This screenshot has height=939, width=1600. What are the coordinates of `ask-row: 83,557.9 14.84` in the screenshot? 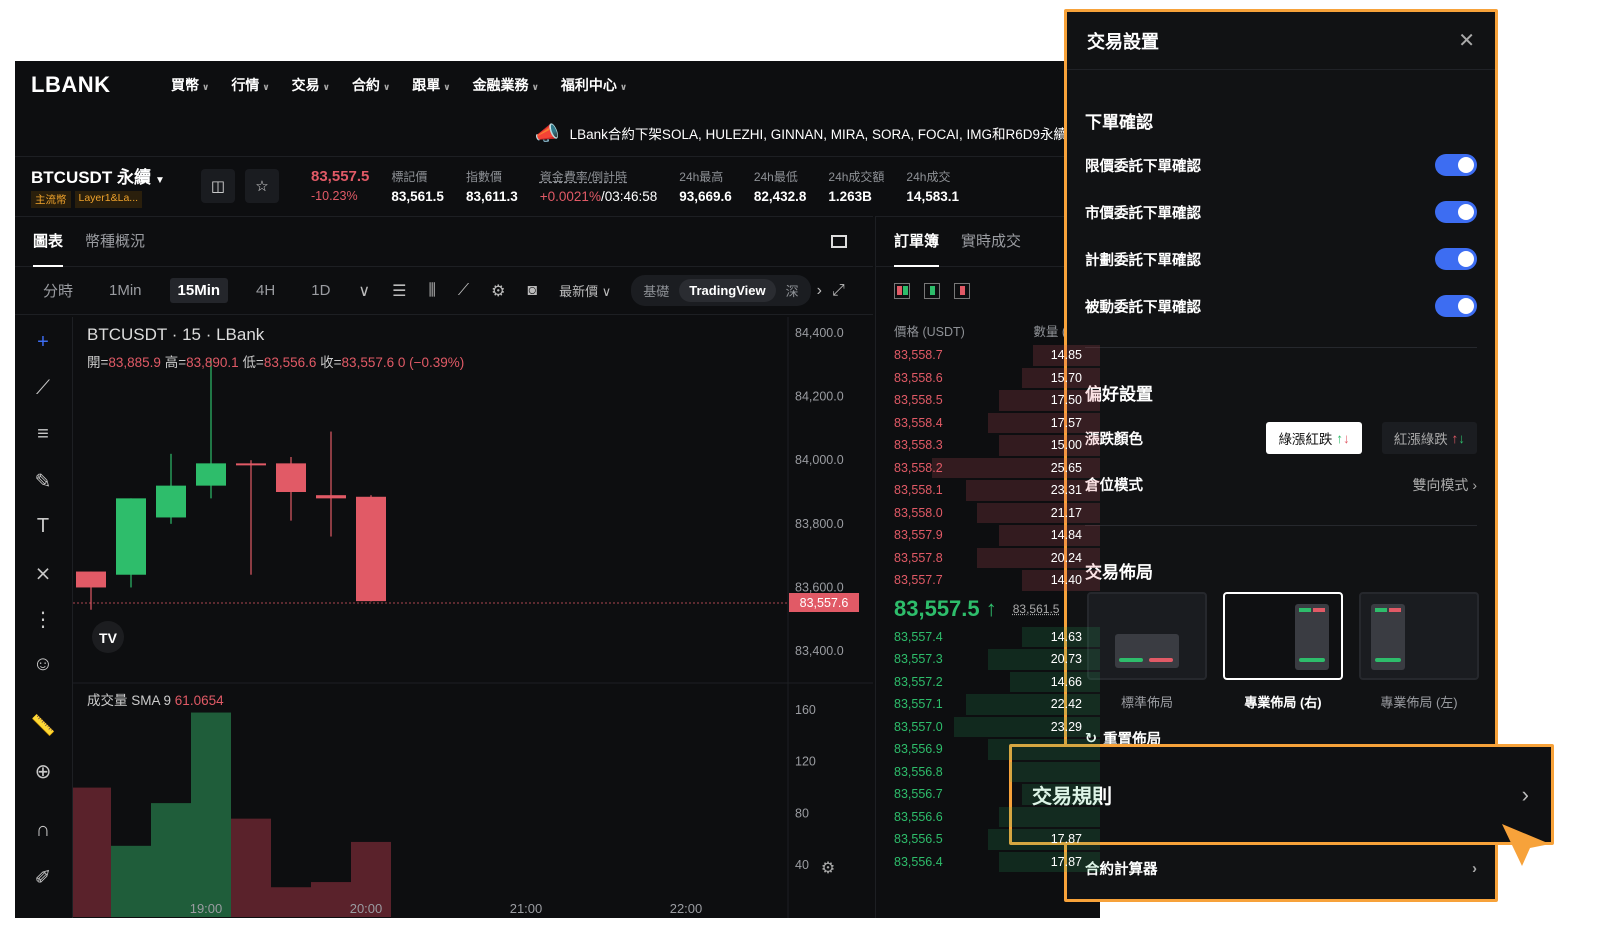 It's located at (988, 535).